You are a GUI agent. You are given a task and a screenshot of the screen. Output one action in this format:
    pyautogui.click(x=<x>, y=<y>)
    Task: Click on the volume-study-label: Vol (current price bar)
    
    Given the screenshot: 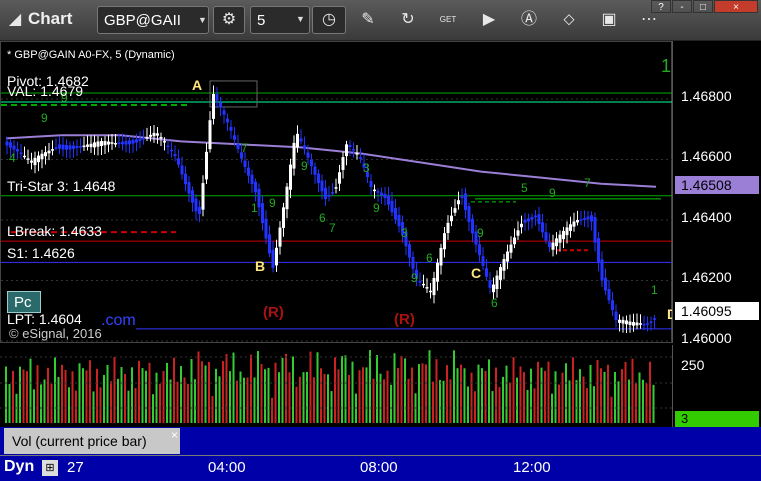 What is the action you would take?
    pyautogui.click(x=92, y=441)
    